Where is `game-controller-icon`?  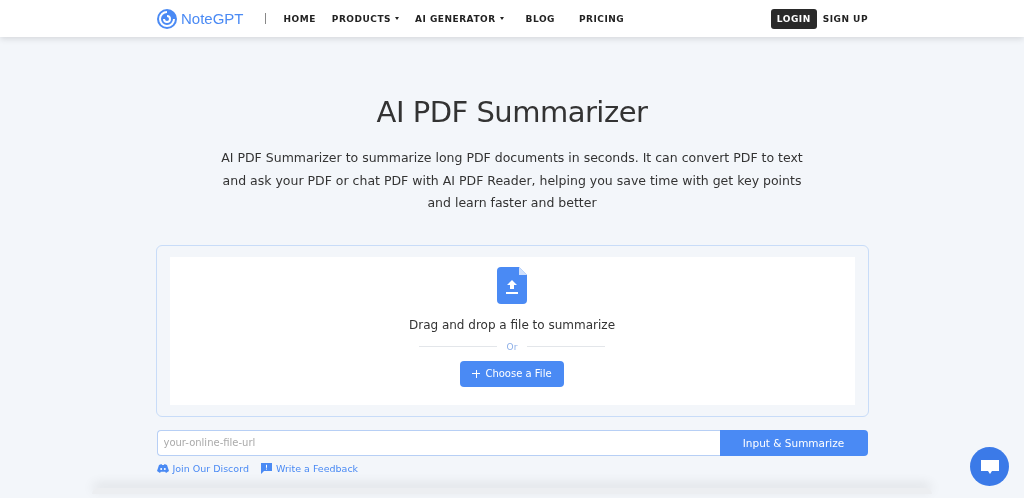 game-controller-icon is located at coordinates (162, 468).